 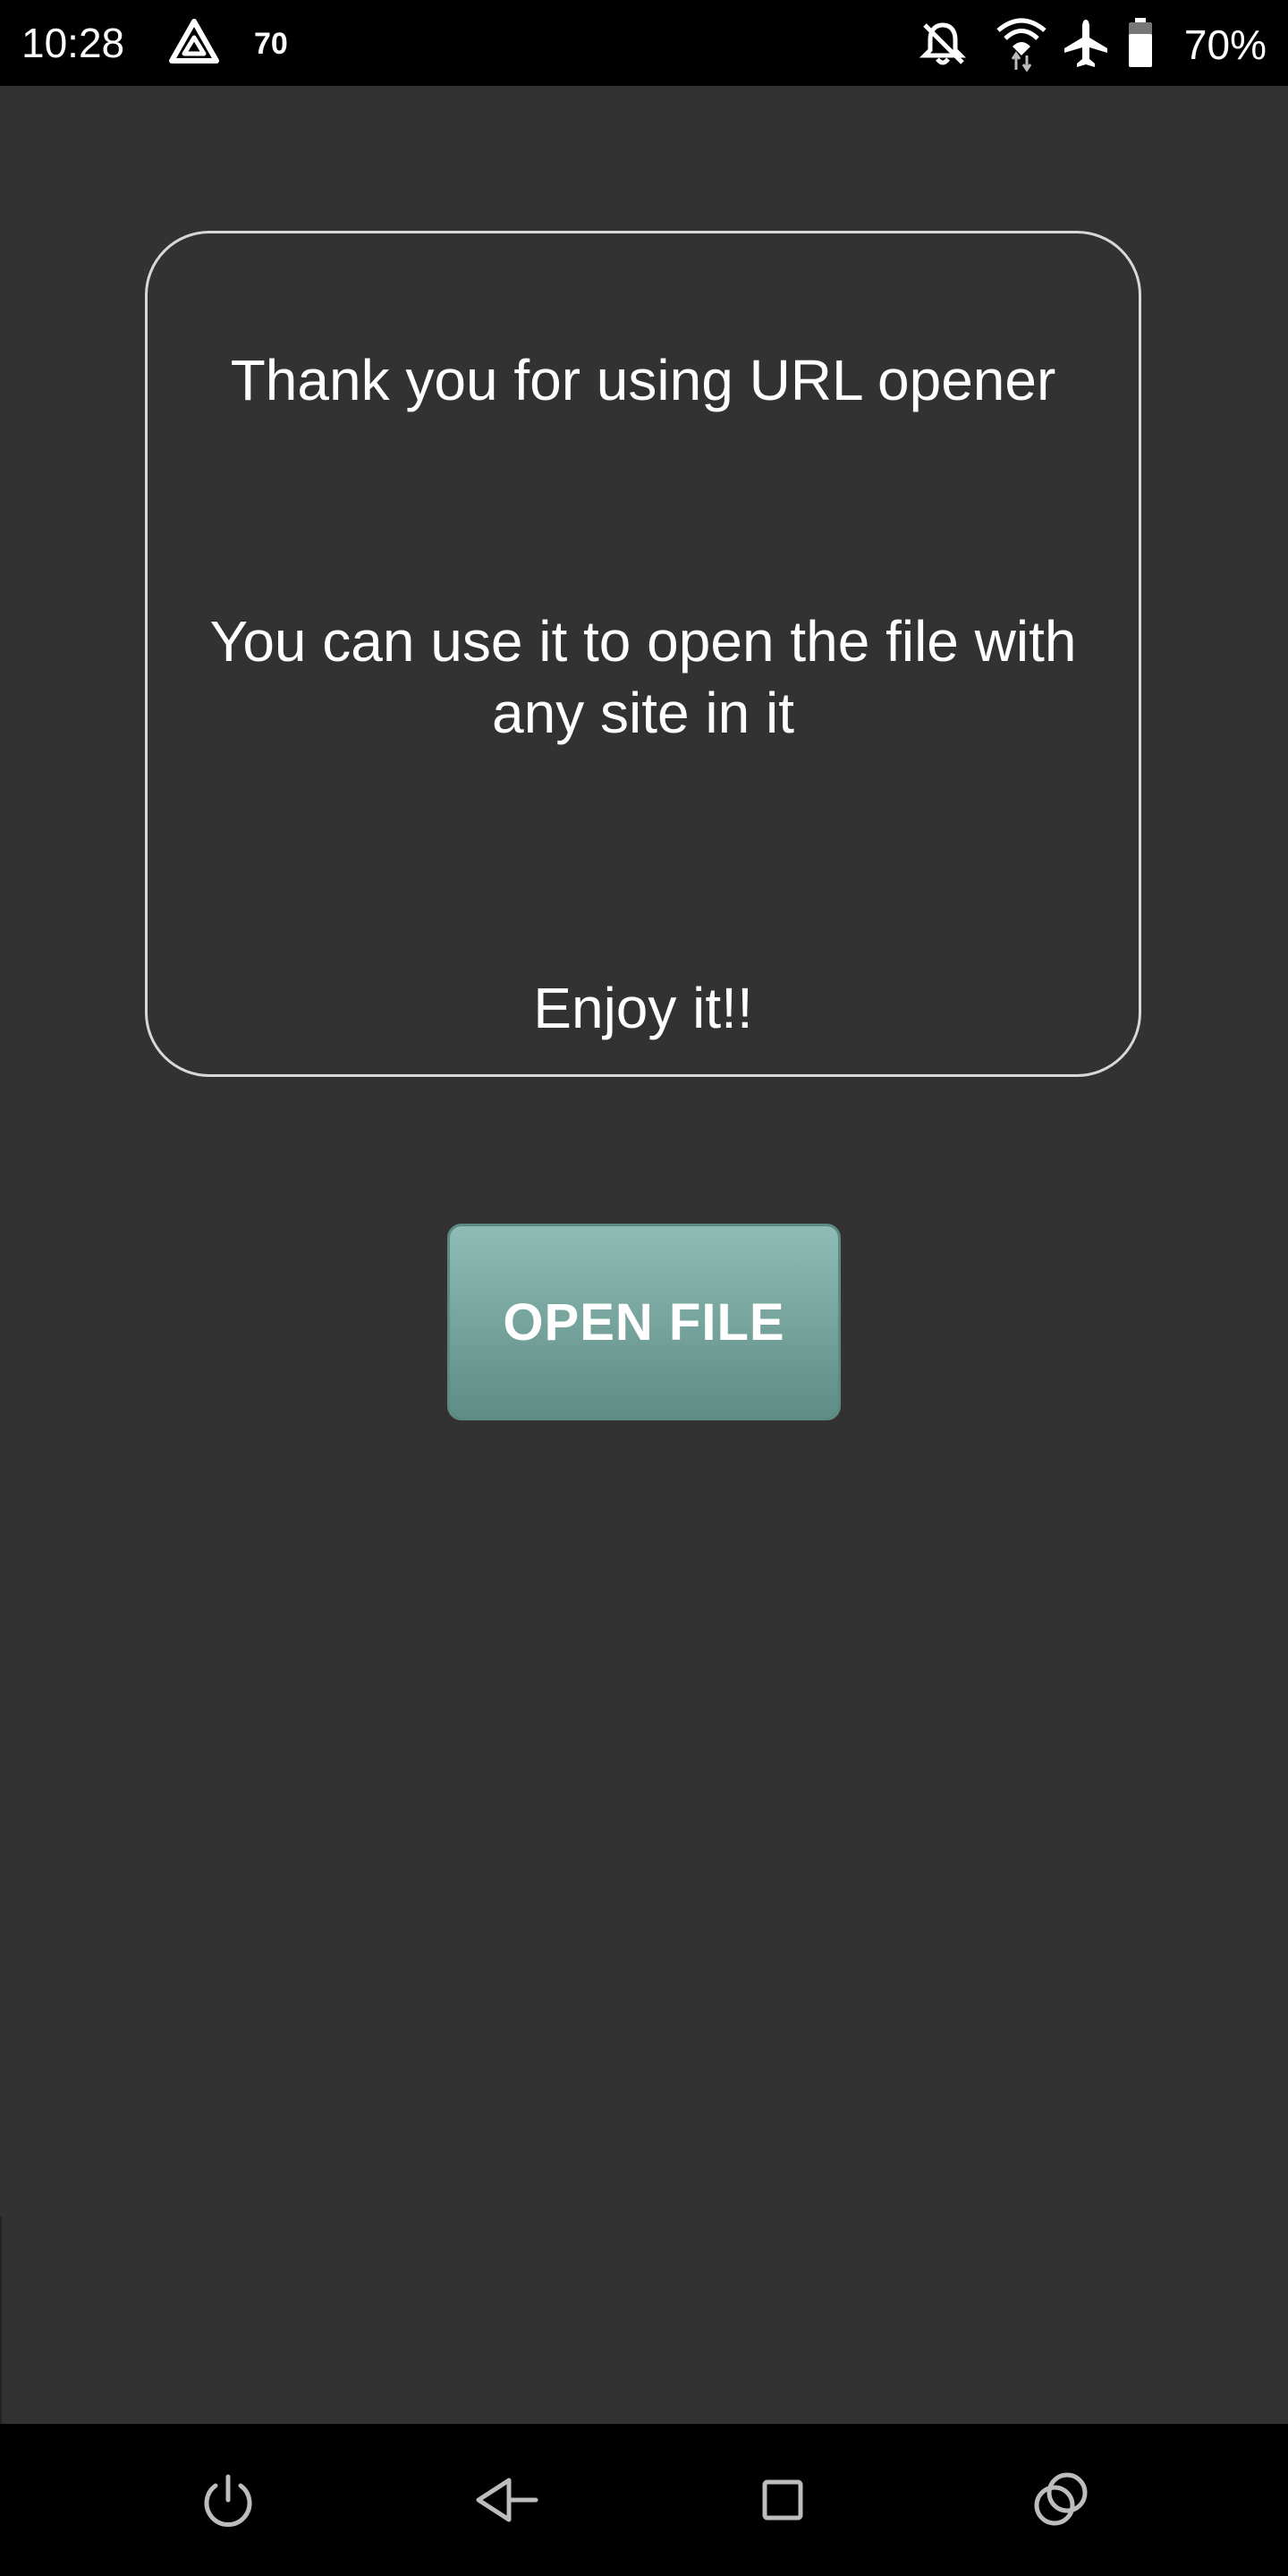 I want to click on recents-icon, so click(x=782, y=2500).